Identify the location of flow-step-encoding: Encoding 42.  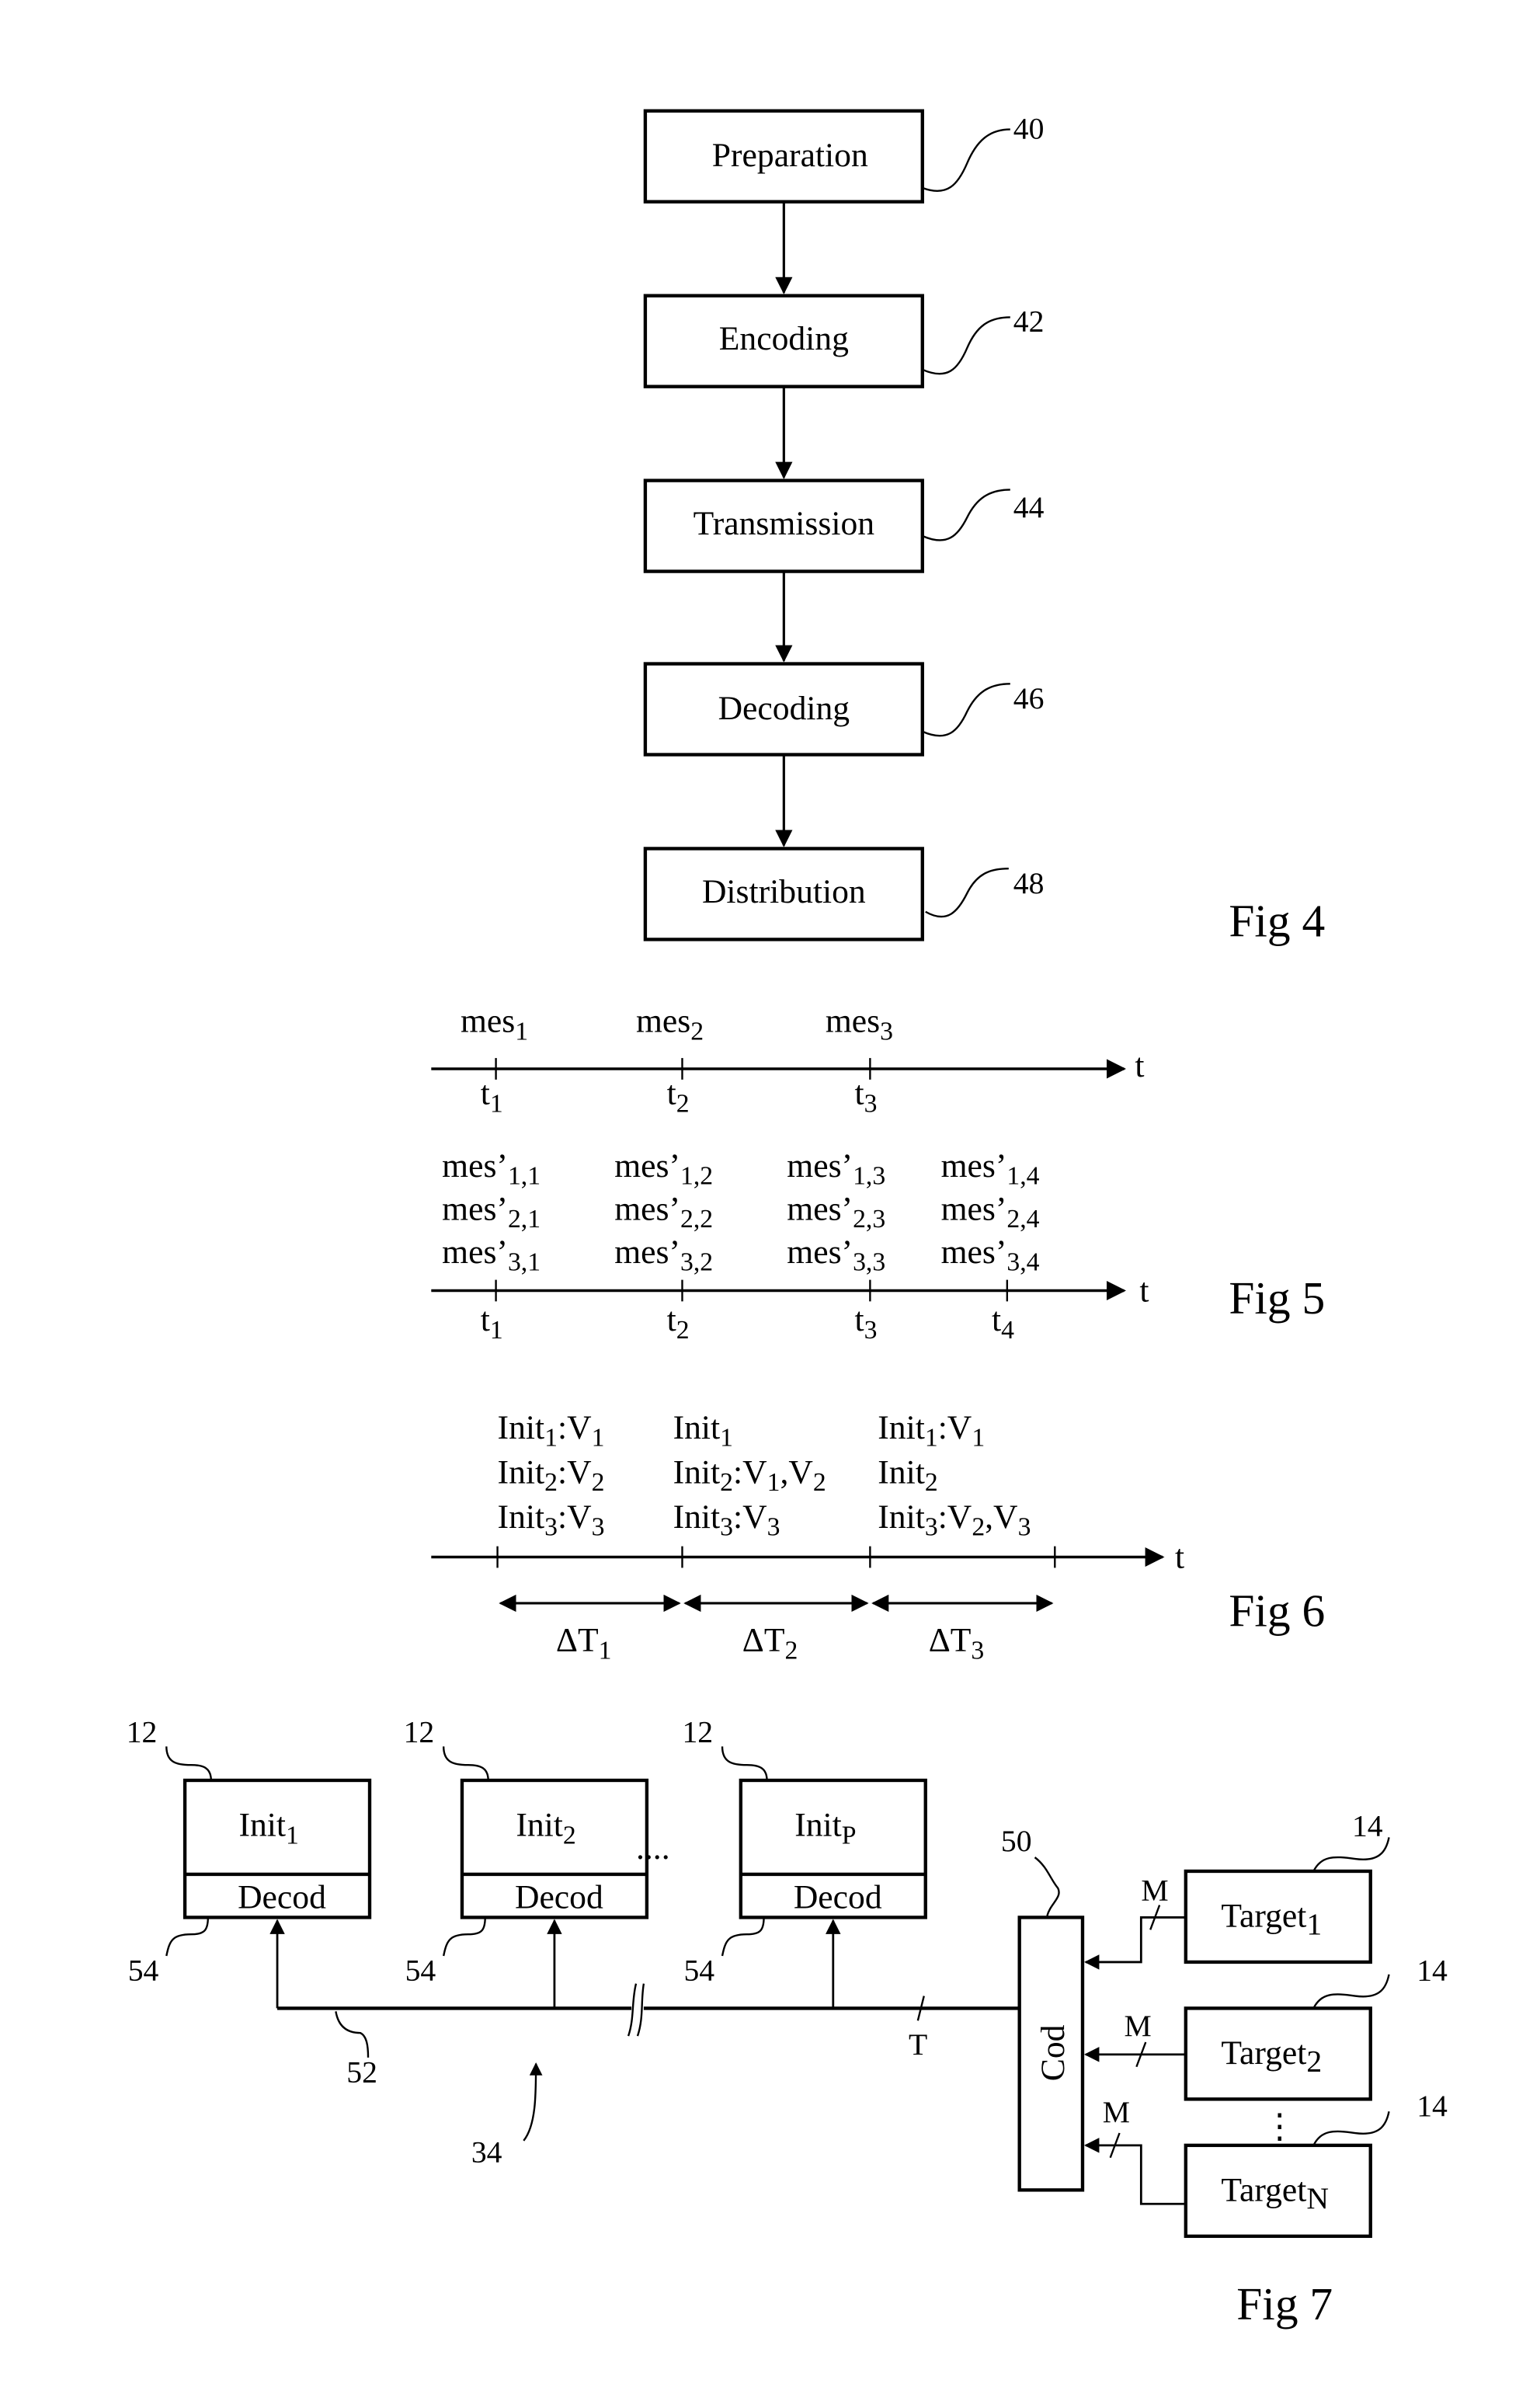
(844, 341).